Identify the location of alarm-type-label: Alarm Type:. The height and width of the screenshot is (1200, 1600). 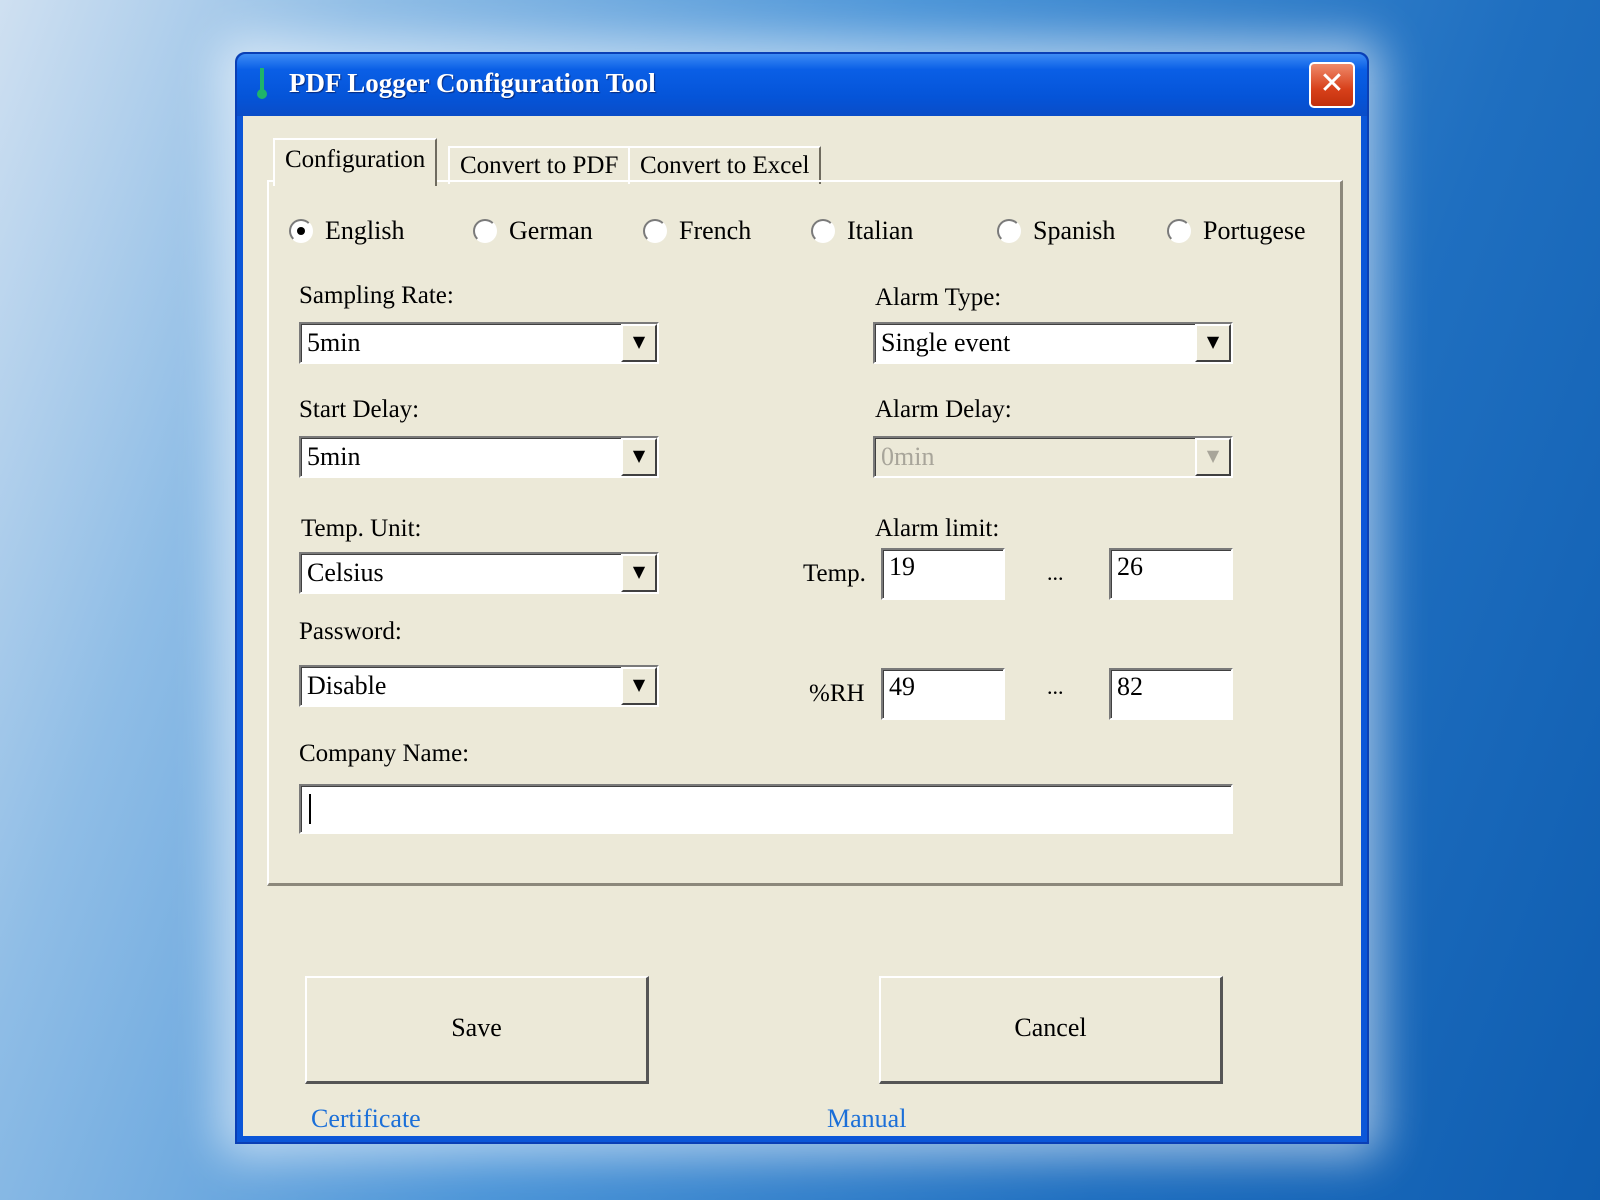
(938, 297).